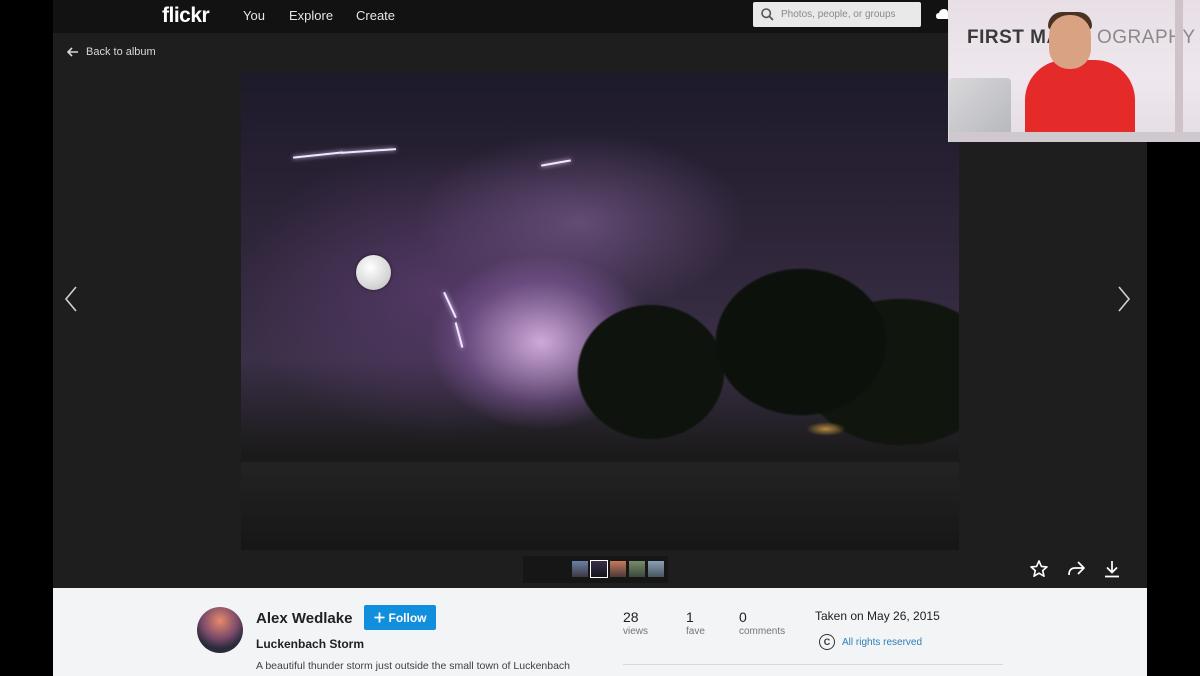 This screenshot has height=676, width=1200. What do you see at coordinates (762, 623) in the screenshot?
I see `stat-comments: 0 comments` at bounding box center [762, 623].